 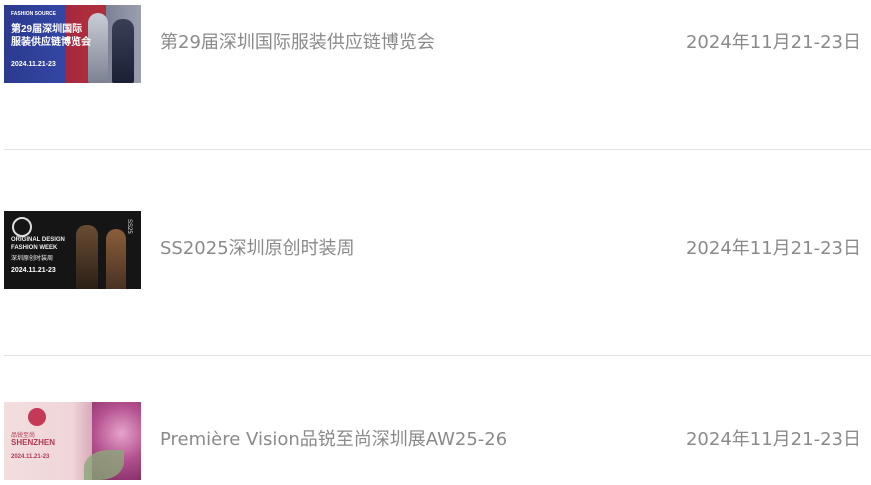 What do you see at coordinates (34, 248) in the screenshot?
I see `thumbnail-heading: FASHION WEEK` at bounding box center [34, 248].